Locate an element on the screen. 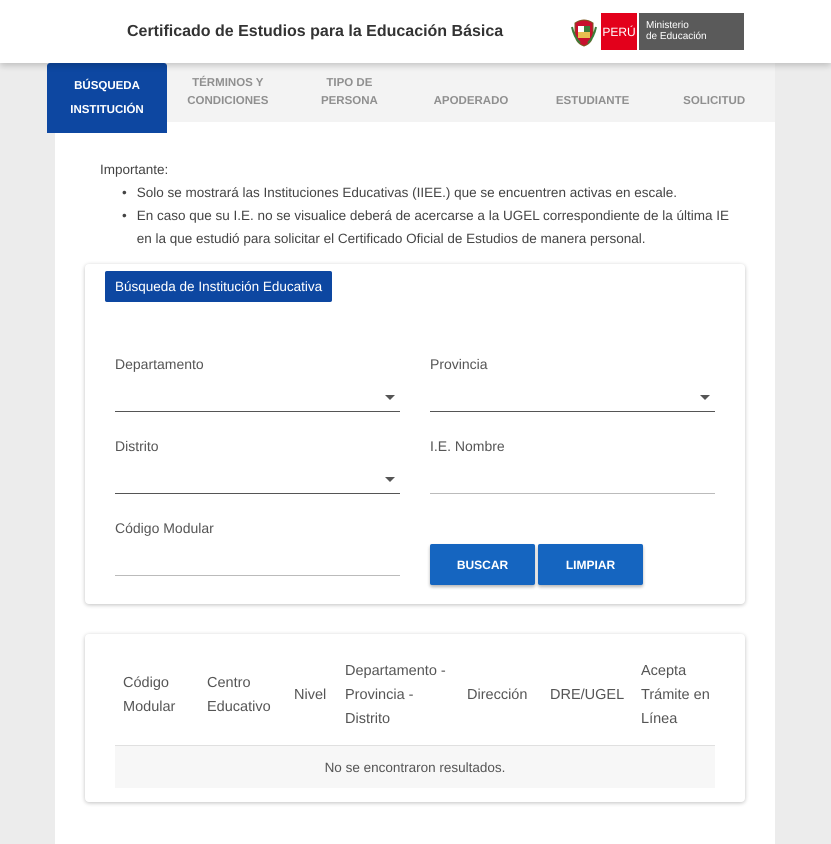 The image size is (831, 844). column-header: Nivel is located at coordinates (310, 695).